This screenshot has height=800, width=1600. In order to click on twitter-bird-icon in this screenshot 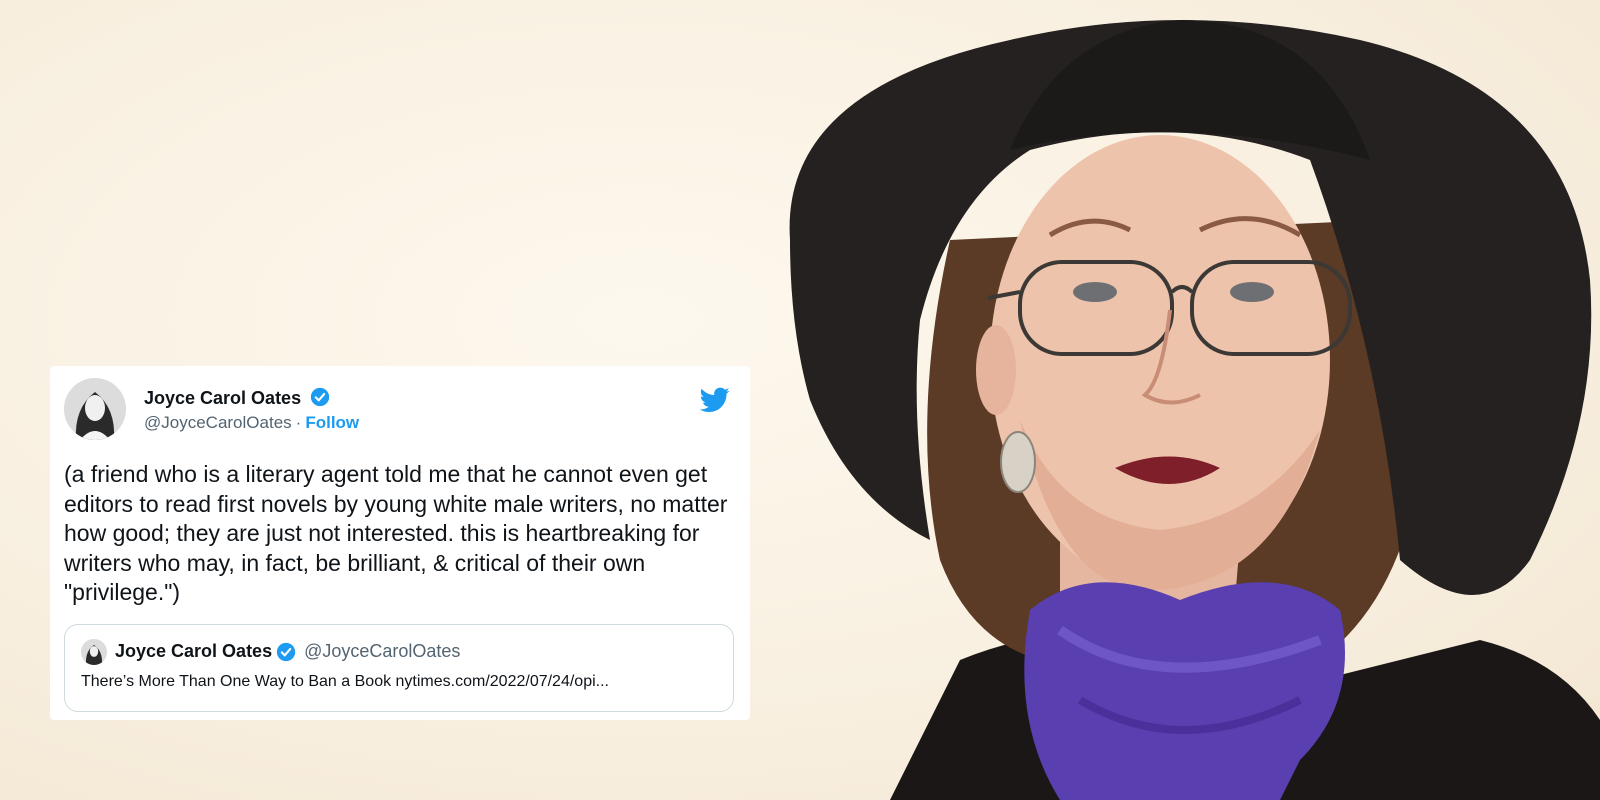, I will do `click(715, 399)`.